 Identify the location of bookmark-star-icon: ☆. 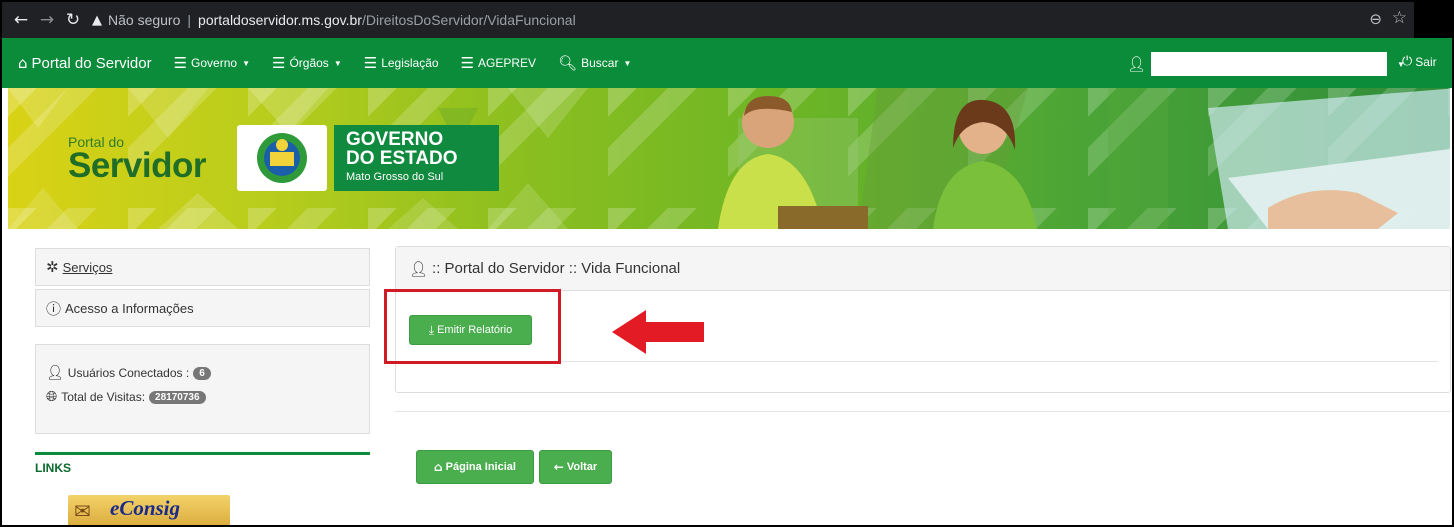
(1399, 18).